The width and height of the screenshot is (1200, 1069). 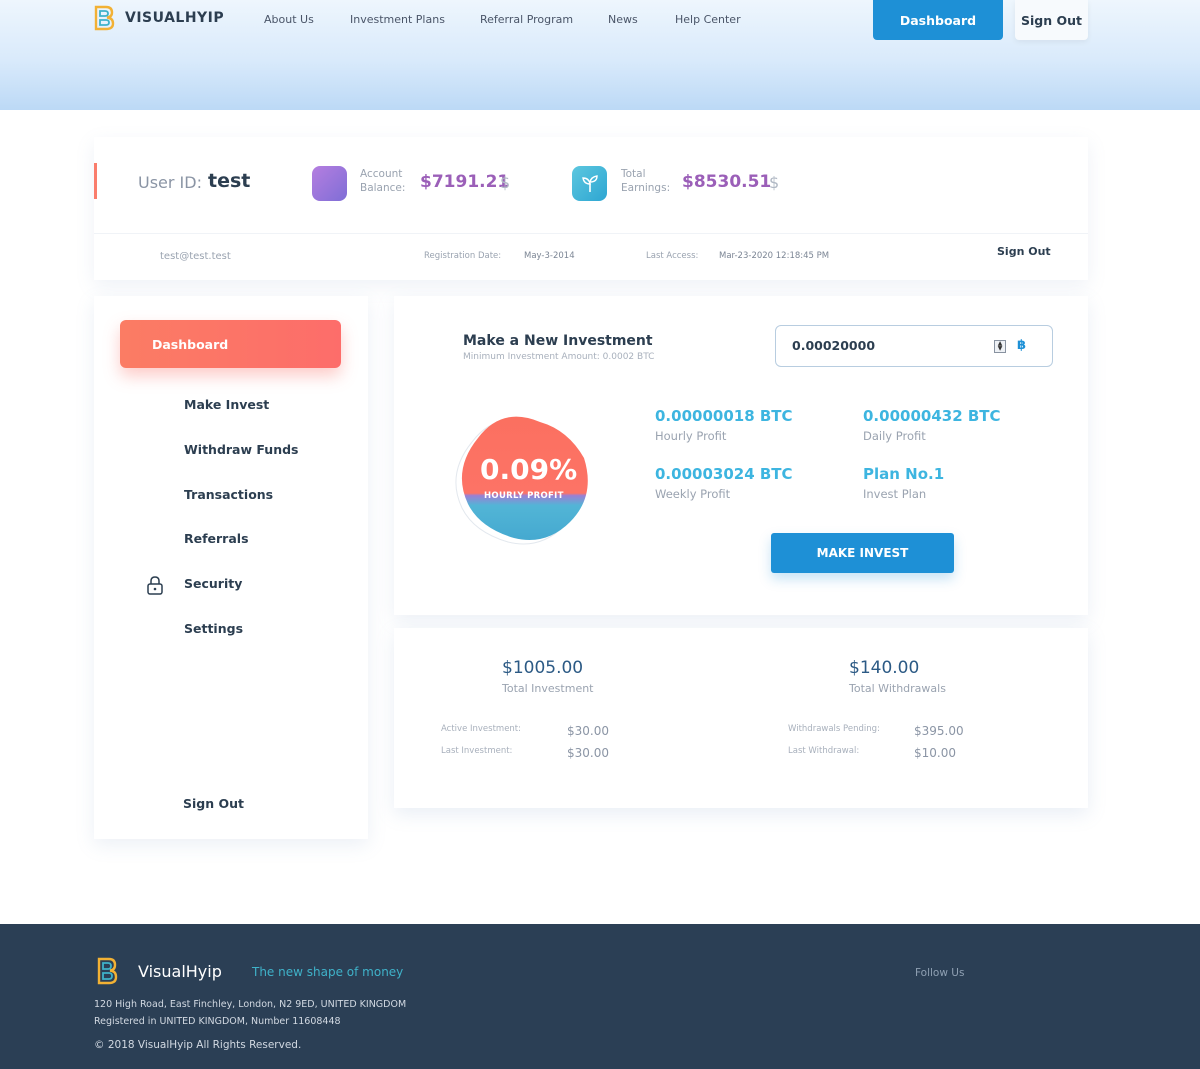 What do you see at coordinates (727, 182) in the screenshot?
I see `earnings-value: $8530.51` at bounding box center [727, 182].